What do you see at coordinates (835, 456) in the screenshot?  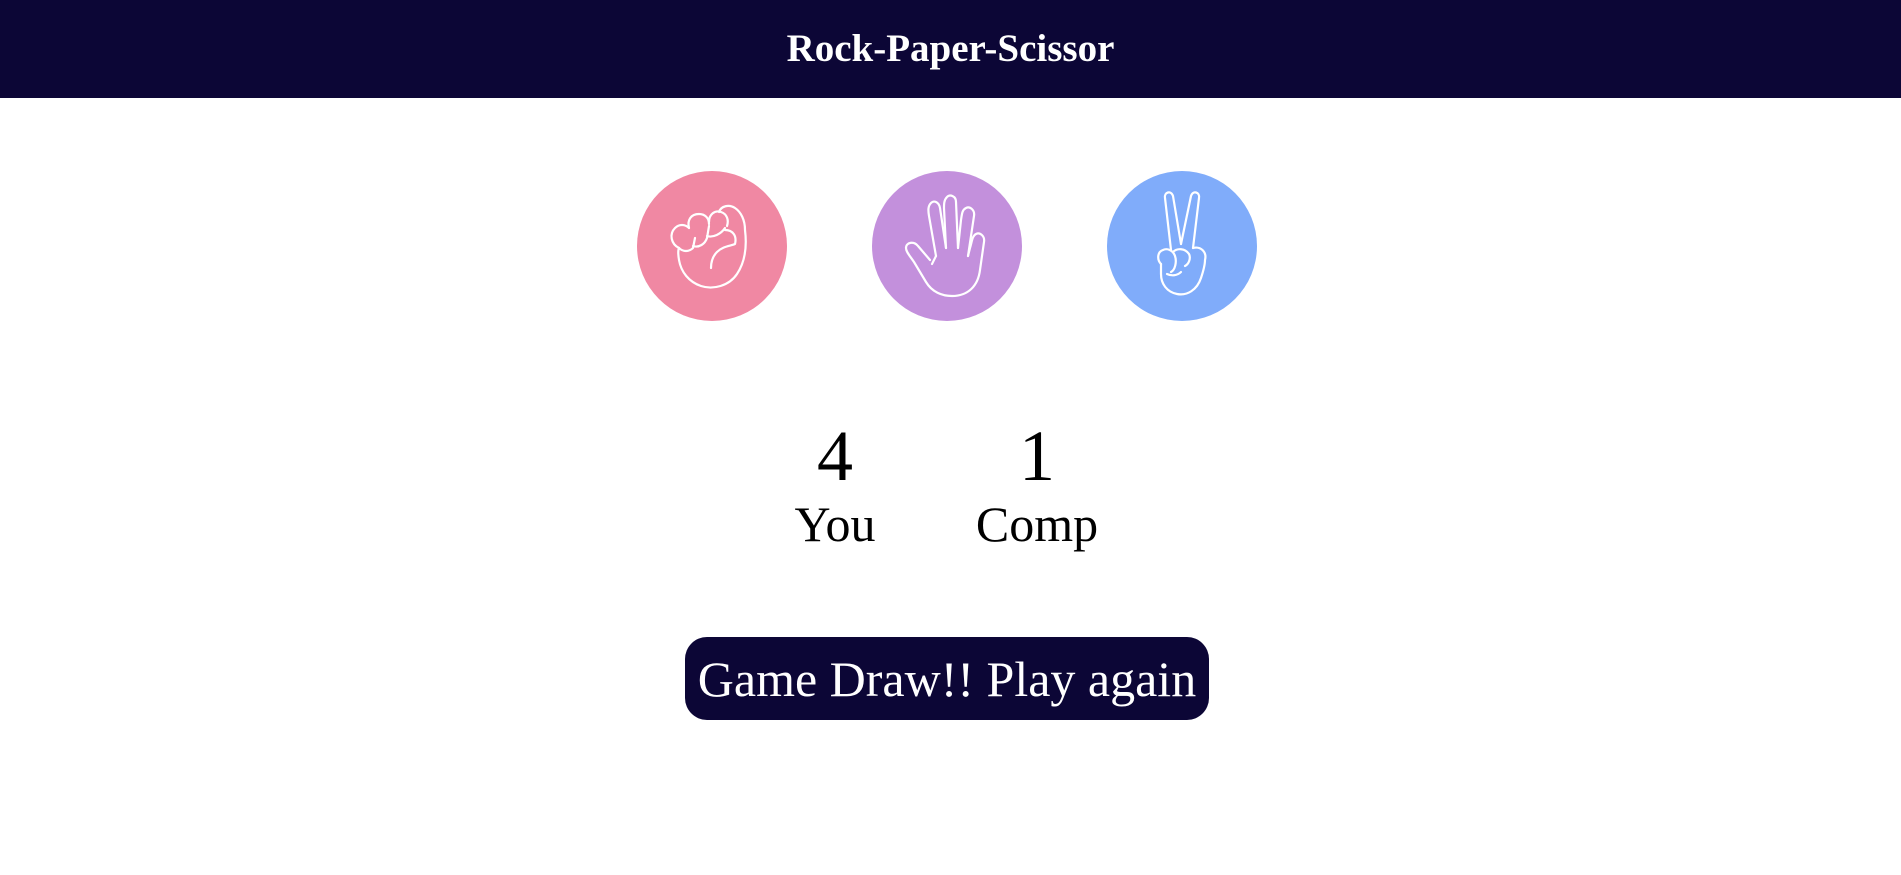 I see `user-score-value: 4` at bounding box center [835, 456].